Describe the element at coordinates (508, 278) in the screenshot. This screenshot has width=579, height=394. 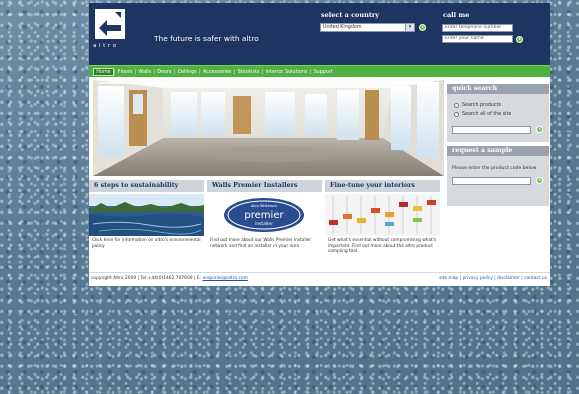
I see `footer-link-disclaimer: disclaimer` at that location.